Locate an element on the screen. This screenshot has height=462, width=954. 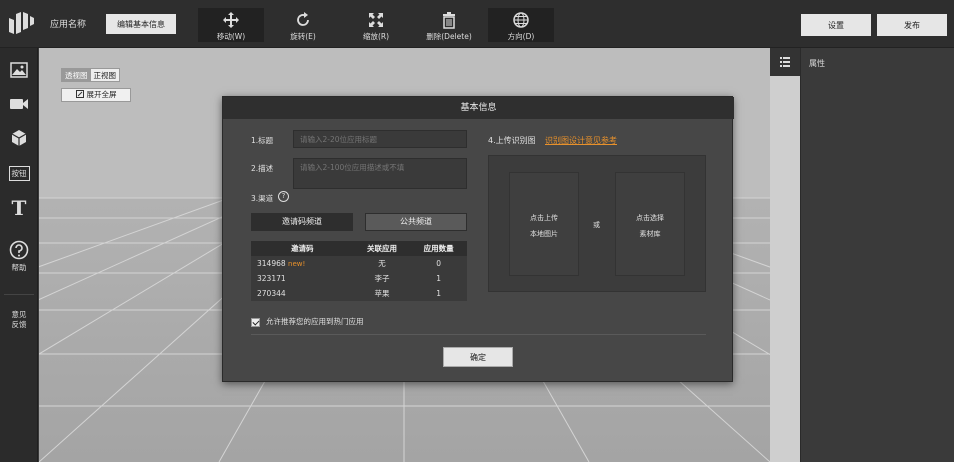
top-bar: 应用名称 编辑基本信息 移动(W) 旋转(E) 缩放(R) 删除(Delete) is located at coordinates (477, 24).